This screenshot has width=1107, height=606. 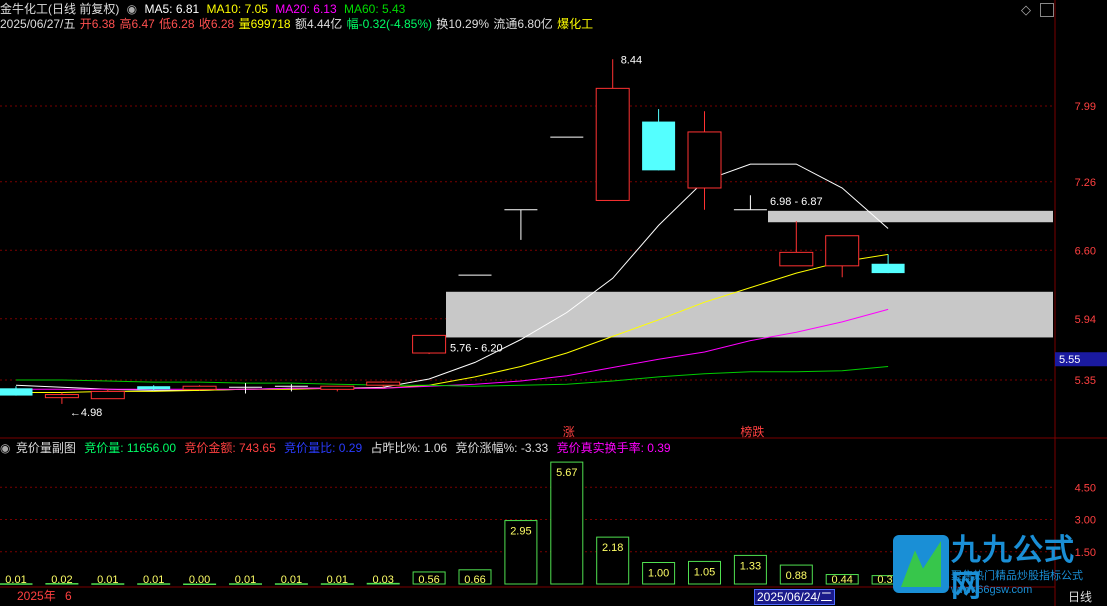 What do you see at coordinates (409, 448) in the screenshot?
I see `prev-ratio: 占昨比%: 1.06` at bounding box center [409, 448].